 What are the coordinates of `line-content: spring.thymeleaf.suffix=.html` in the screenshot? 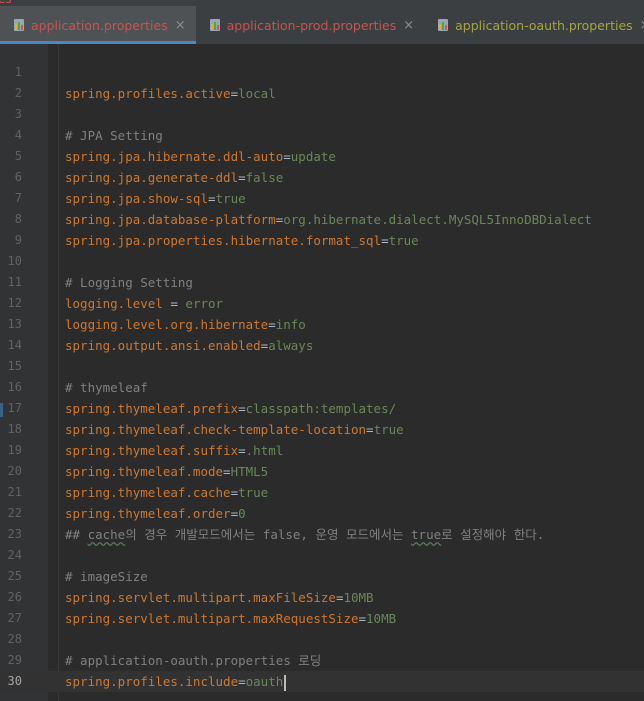 It's located at (174, 450).